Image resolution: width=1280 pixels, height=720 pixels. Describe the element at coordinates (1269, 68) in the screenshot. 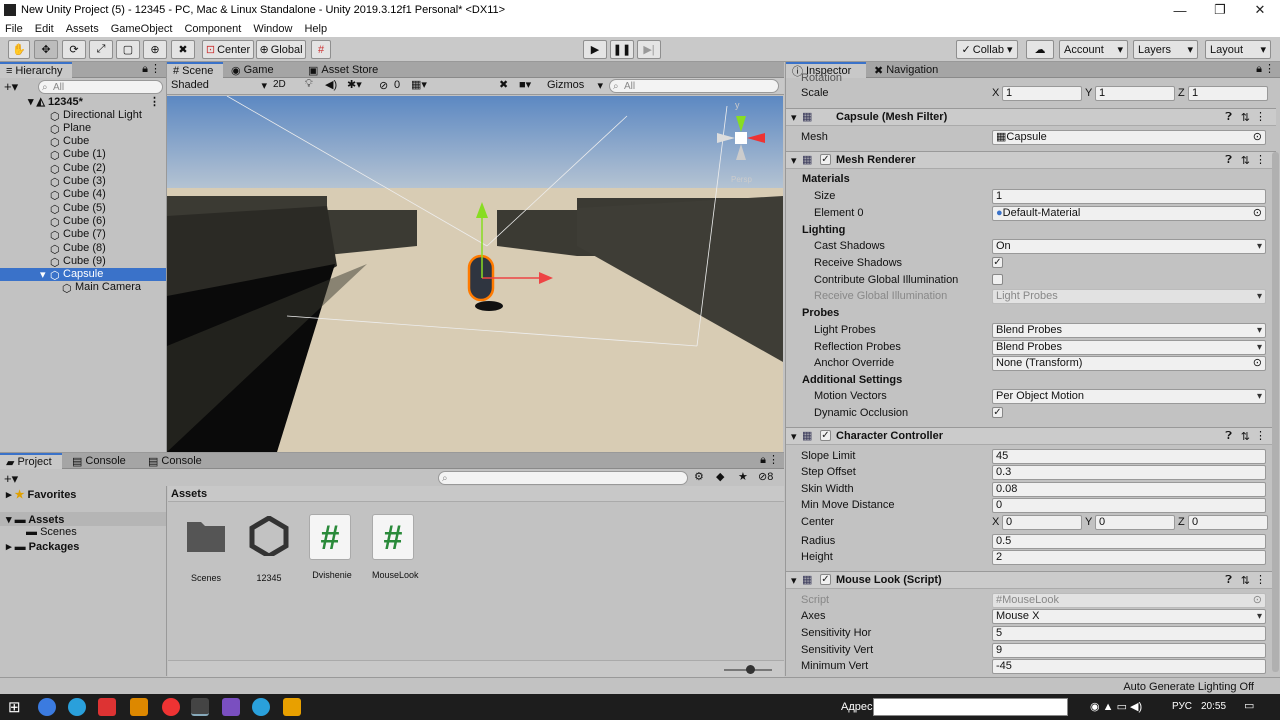

I see `menu-icon: ⋮` at that location.